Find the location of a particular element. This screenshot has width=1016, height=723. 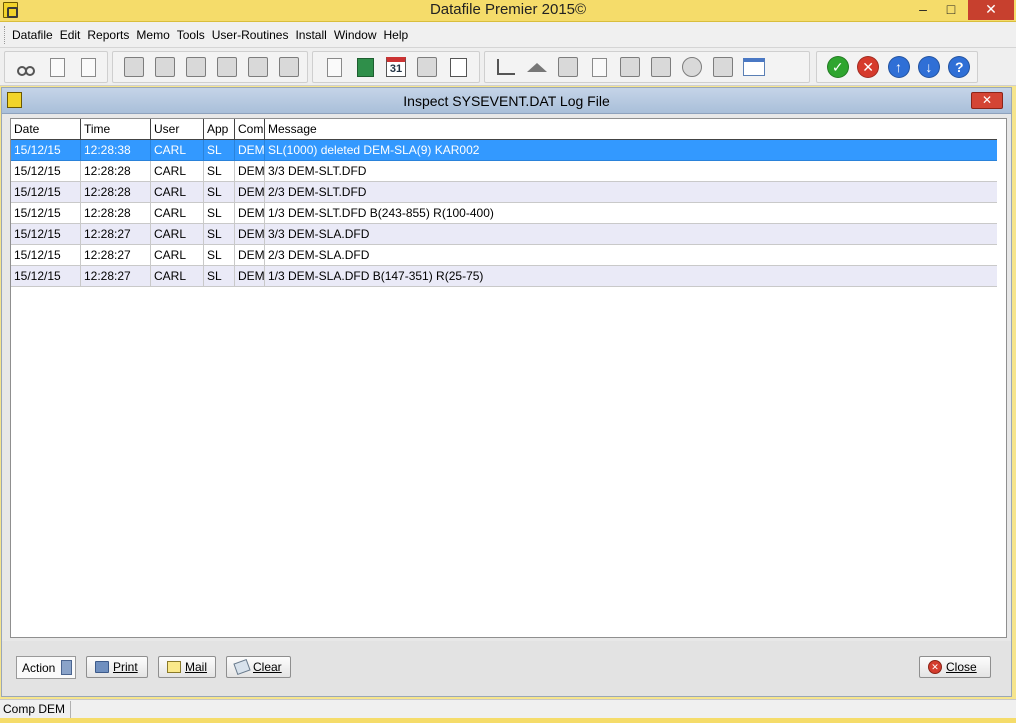

maximize-button: □ is located at coordinates (951, 10).